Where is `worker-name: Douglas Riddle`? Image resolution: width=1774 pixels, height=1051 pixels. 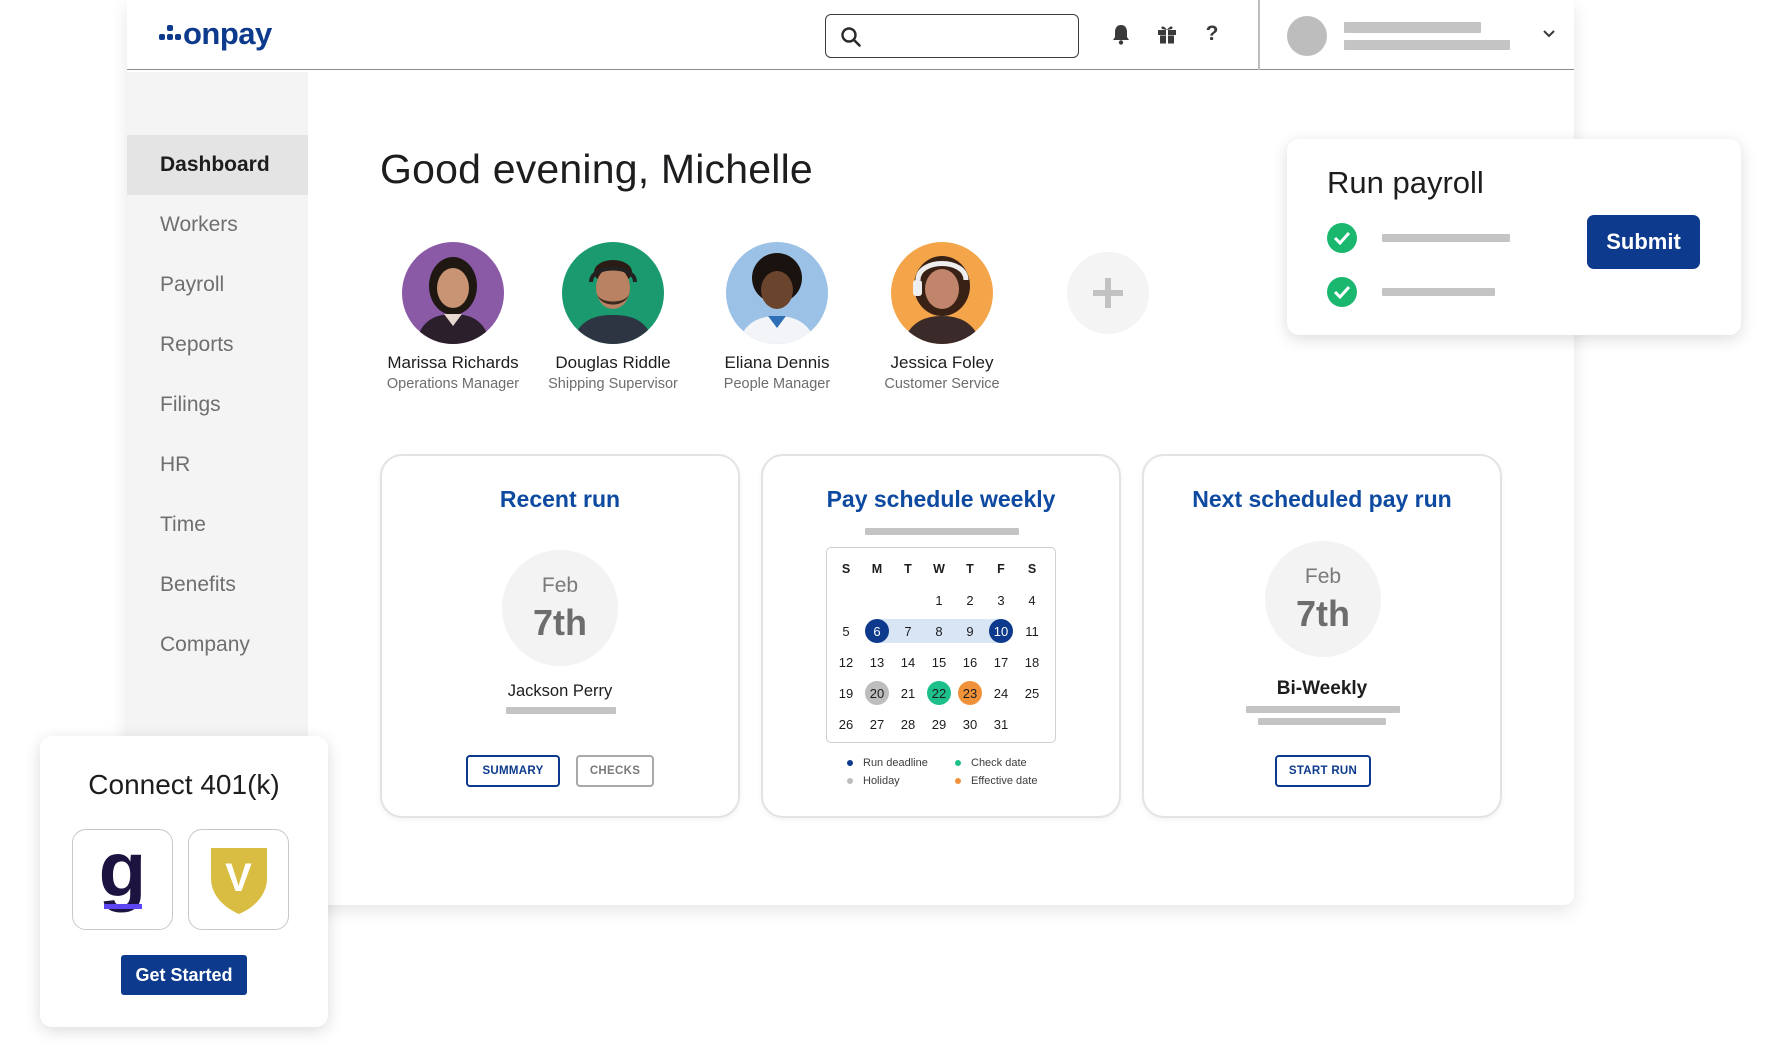
worker-name: Douglas Riddle is located at coordinates (613, 362).